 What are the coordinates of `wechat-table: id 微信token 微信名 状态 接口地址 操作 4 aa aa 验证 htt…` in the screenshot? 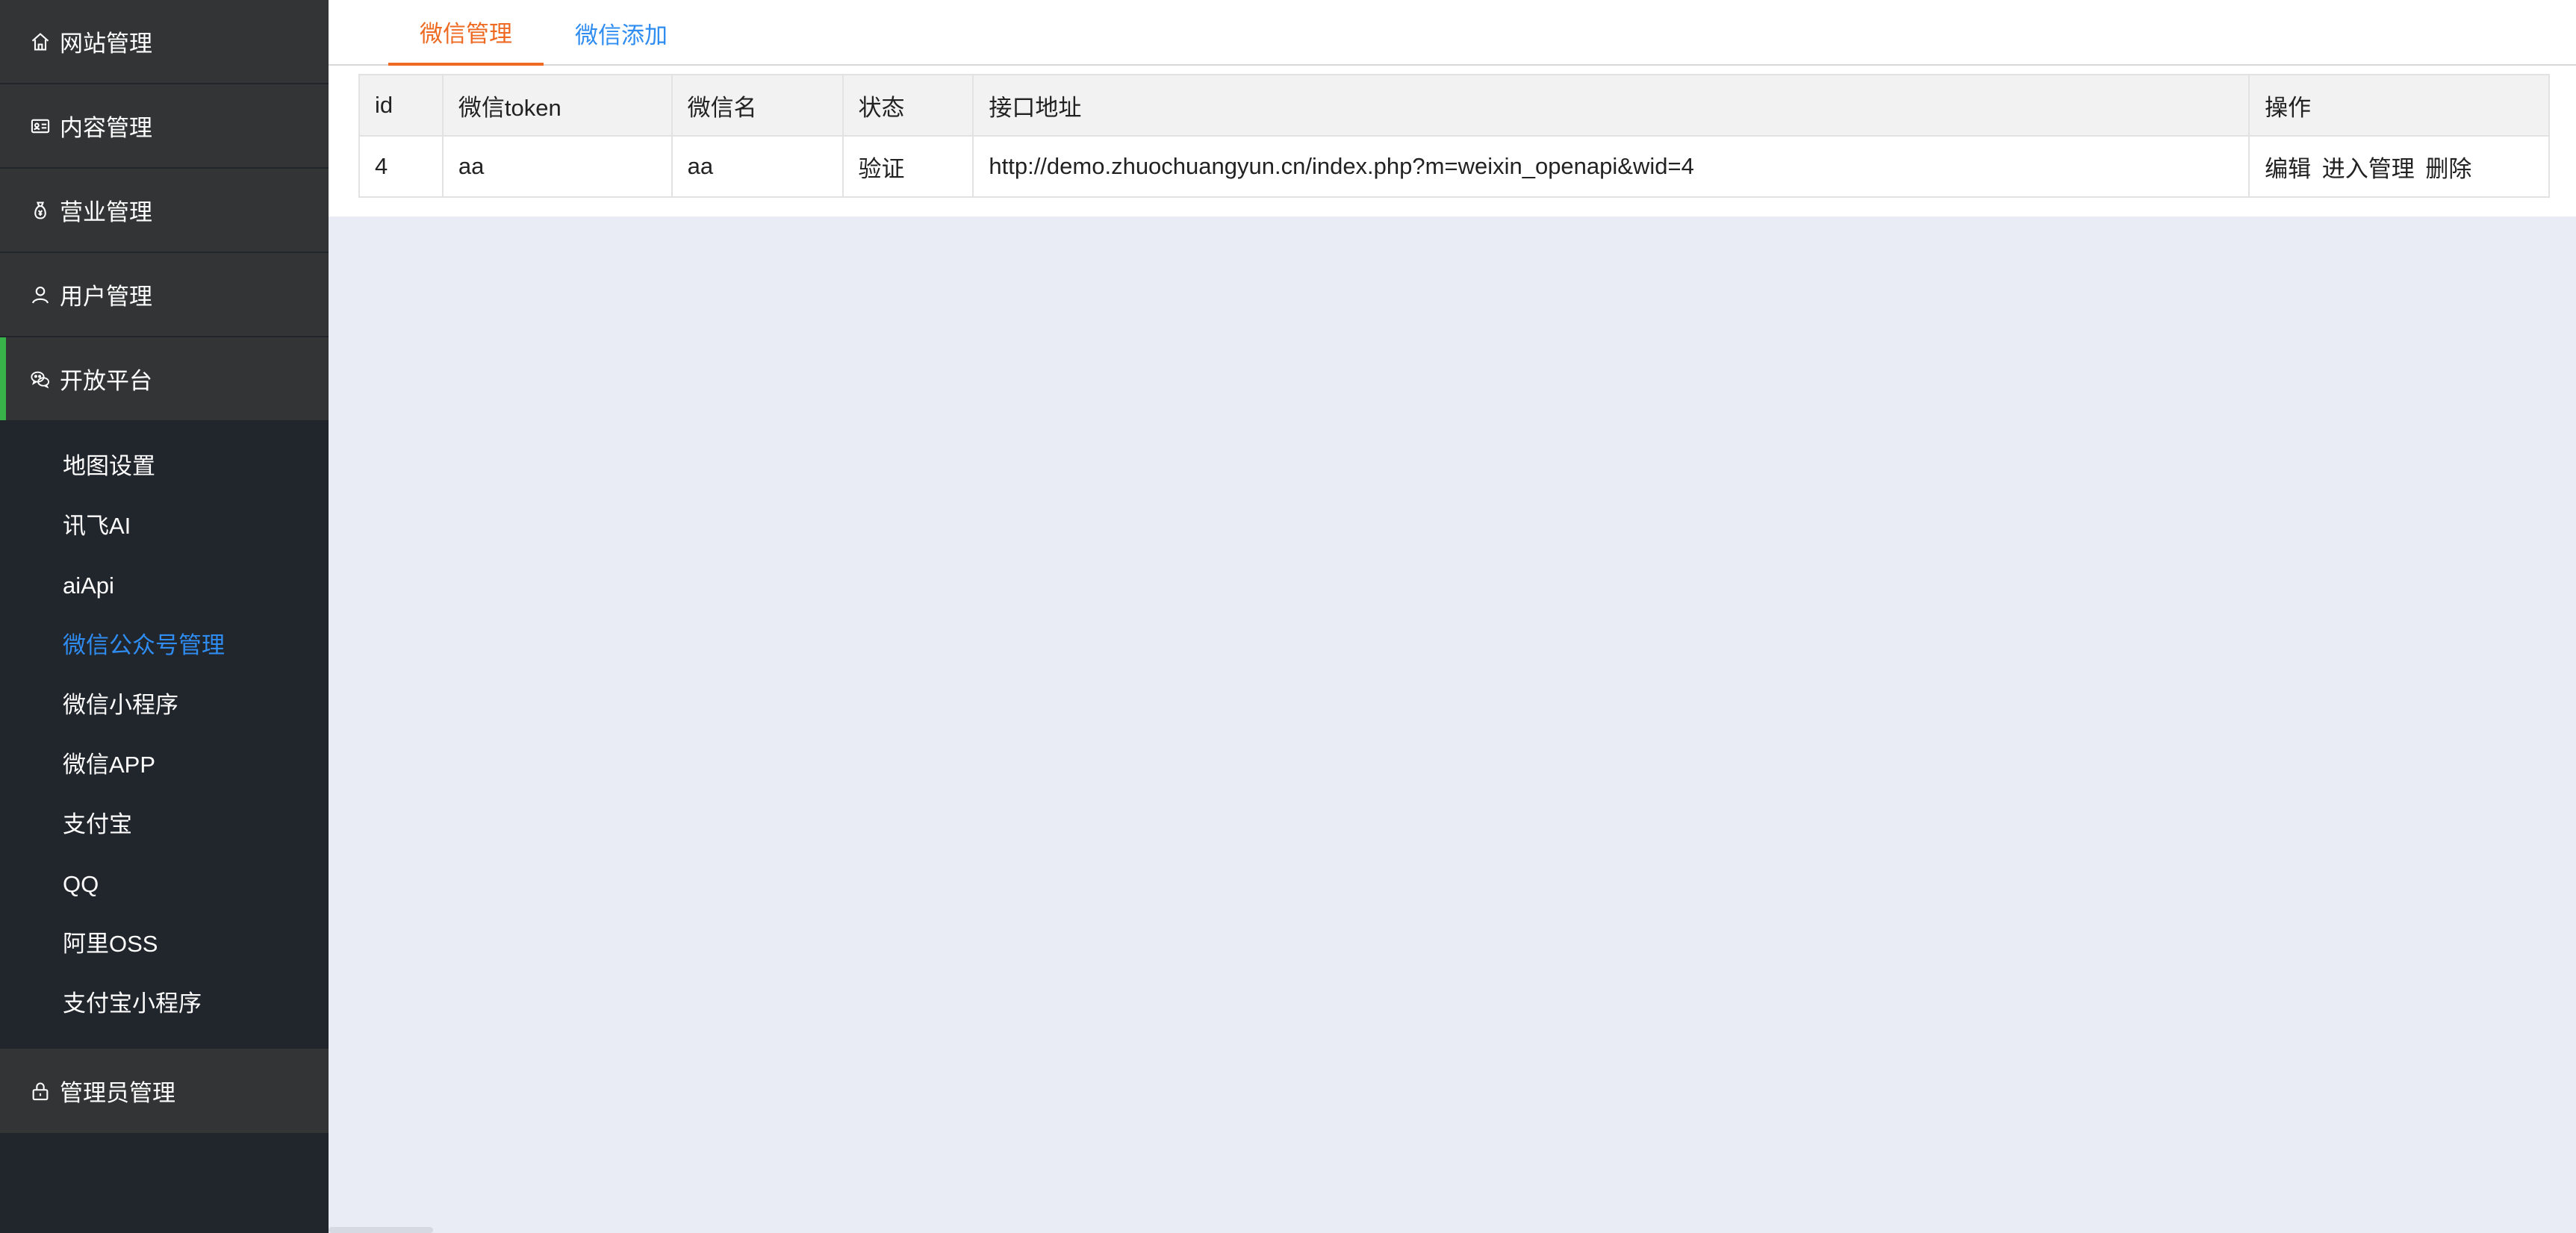 It's located at (1454, 136).